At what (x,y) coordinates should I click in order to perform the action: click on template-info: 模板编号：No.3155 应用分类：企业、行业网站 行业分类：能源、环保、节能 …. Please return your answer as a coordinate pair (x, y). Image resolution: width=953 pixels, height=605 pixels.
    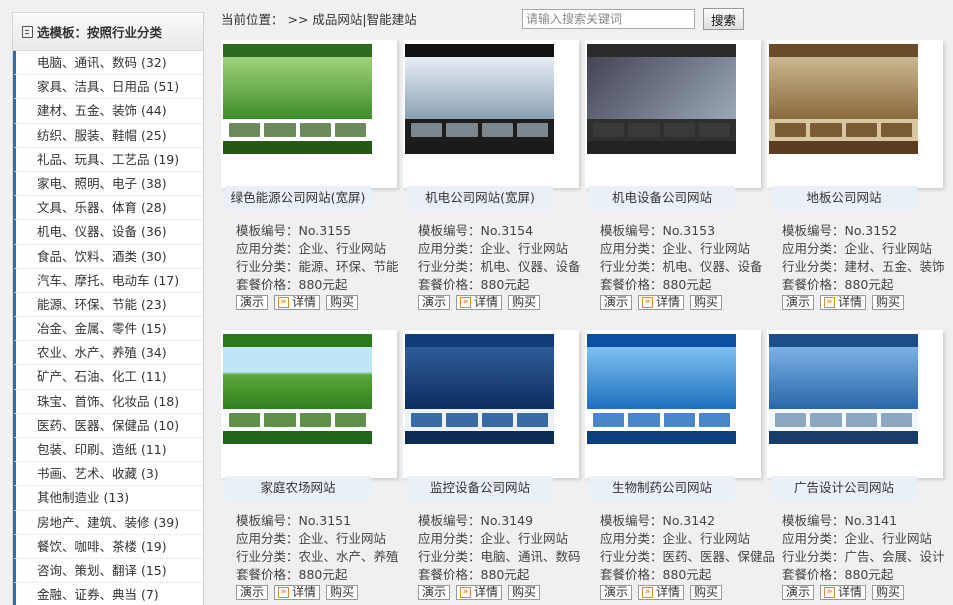
    Looking at the image, I should click on (317, 258).